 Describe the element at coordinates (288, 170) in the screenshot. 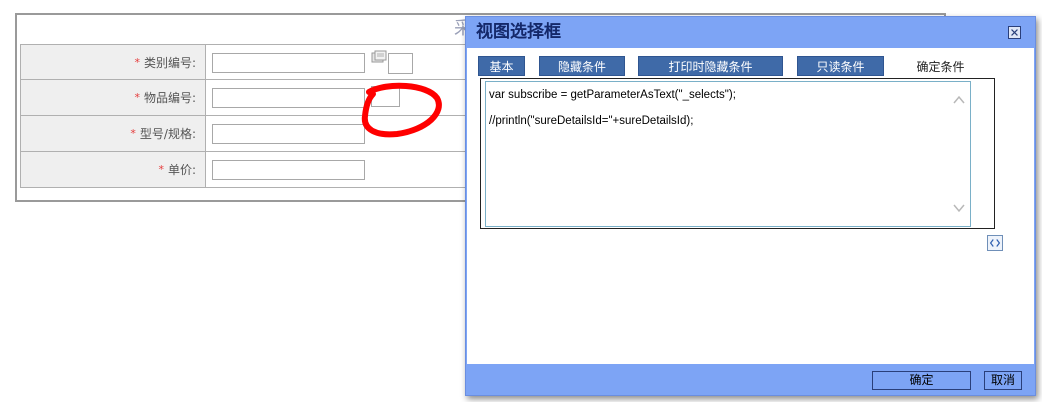

I see `unit-price-input` at that location.